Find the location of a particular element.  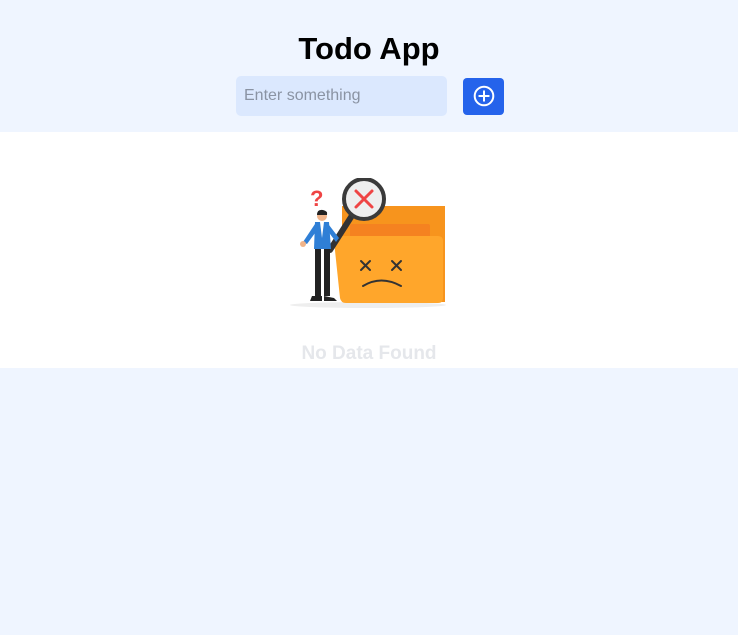

todo-input is located at coordinates (341, 96).